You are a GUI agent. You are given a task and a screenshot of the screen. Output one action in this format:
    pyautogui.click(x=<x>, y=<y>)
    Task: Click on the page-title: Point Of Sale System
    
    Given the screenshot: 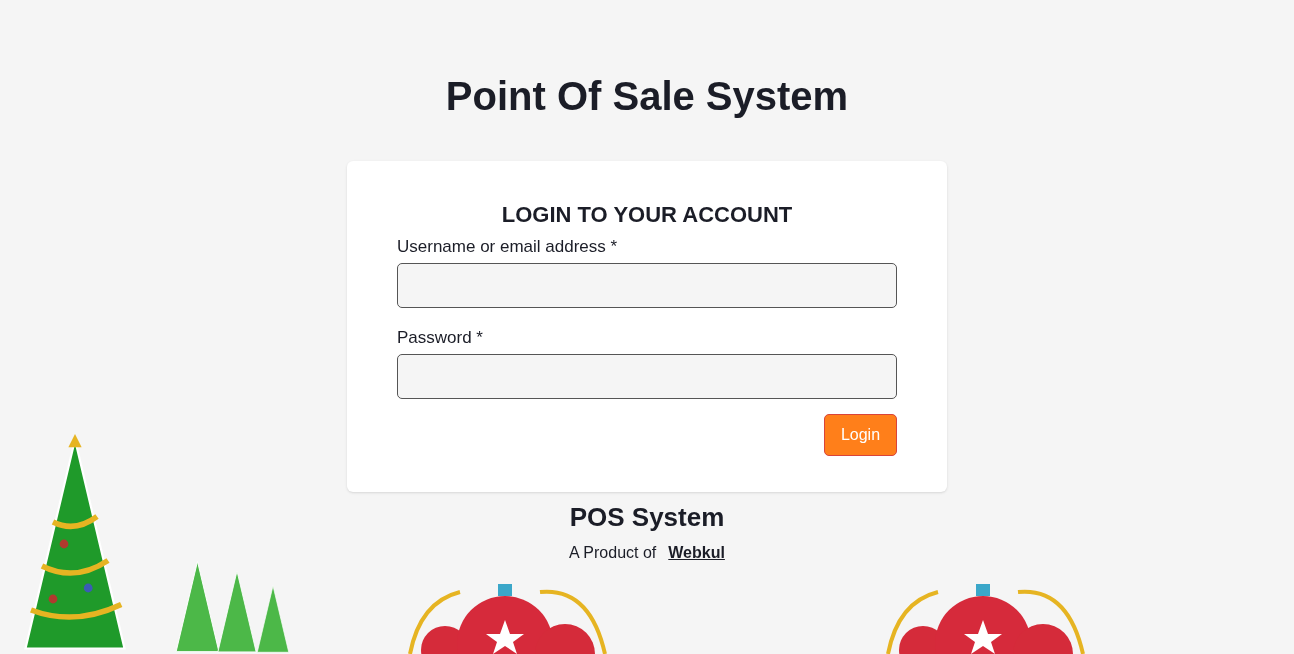 What is the action you would take?
    pyautogui.click(x=647, y=96)
    